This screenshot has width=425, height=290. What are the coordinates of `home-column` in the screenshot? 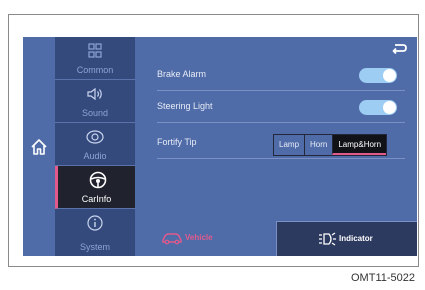 It's located at (39, 146).